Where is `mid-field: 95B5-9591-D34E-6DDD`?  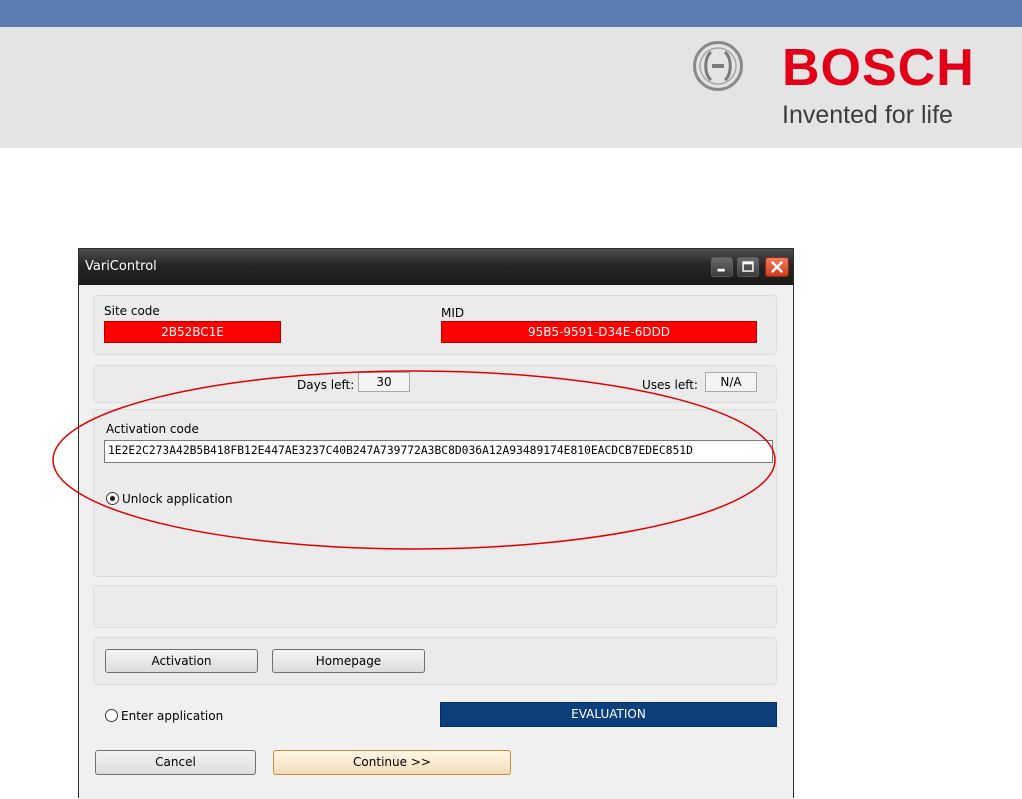 mid-field: 95B5-9591-D34E-6DDD is located at coordinates (599, 332).